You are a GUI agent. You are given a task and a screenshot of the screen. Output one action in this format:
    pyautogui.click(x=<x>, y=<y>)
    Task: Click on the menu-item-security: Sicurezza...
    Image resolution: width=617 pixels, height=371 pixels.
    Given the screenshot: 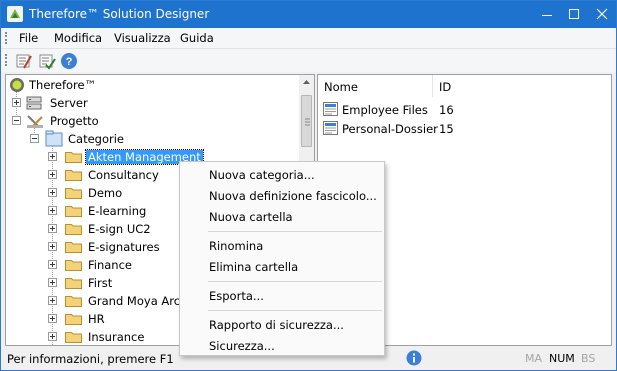 What is the action you would take?
    pyautogui.click(x=282, y=346)
    